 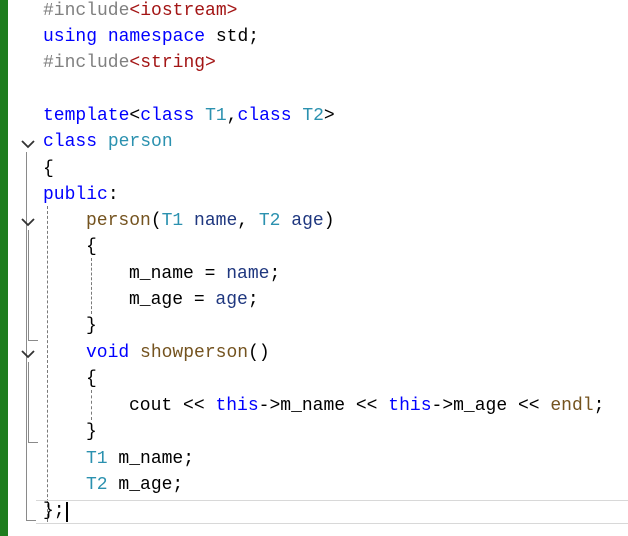 What do you see at coordinates (232, 37) in the screenshot?
I see `namespace-name: std;` at bounding box center [232, 37].